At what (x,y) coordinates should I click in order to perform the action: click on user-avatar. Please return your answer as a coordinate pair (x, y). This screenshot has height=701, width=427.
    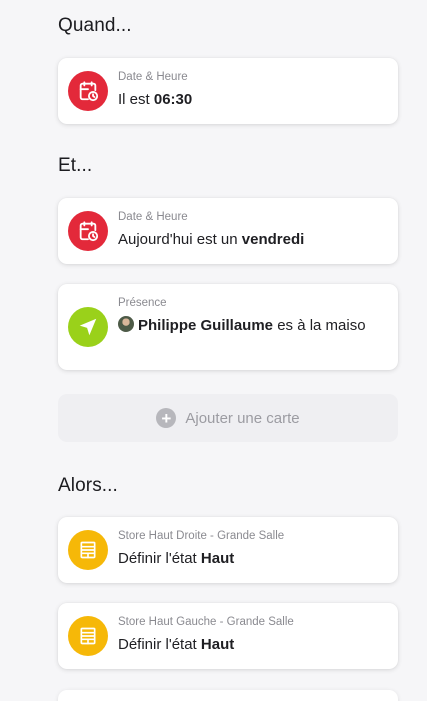
    Looking at the image, I should click on (126, 324).